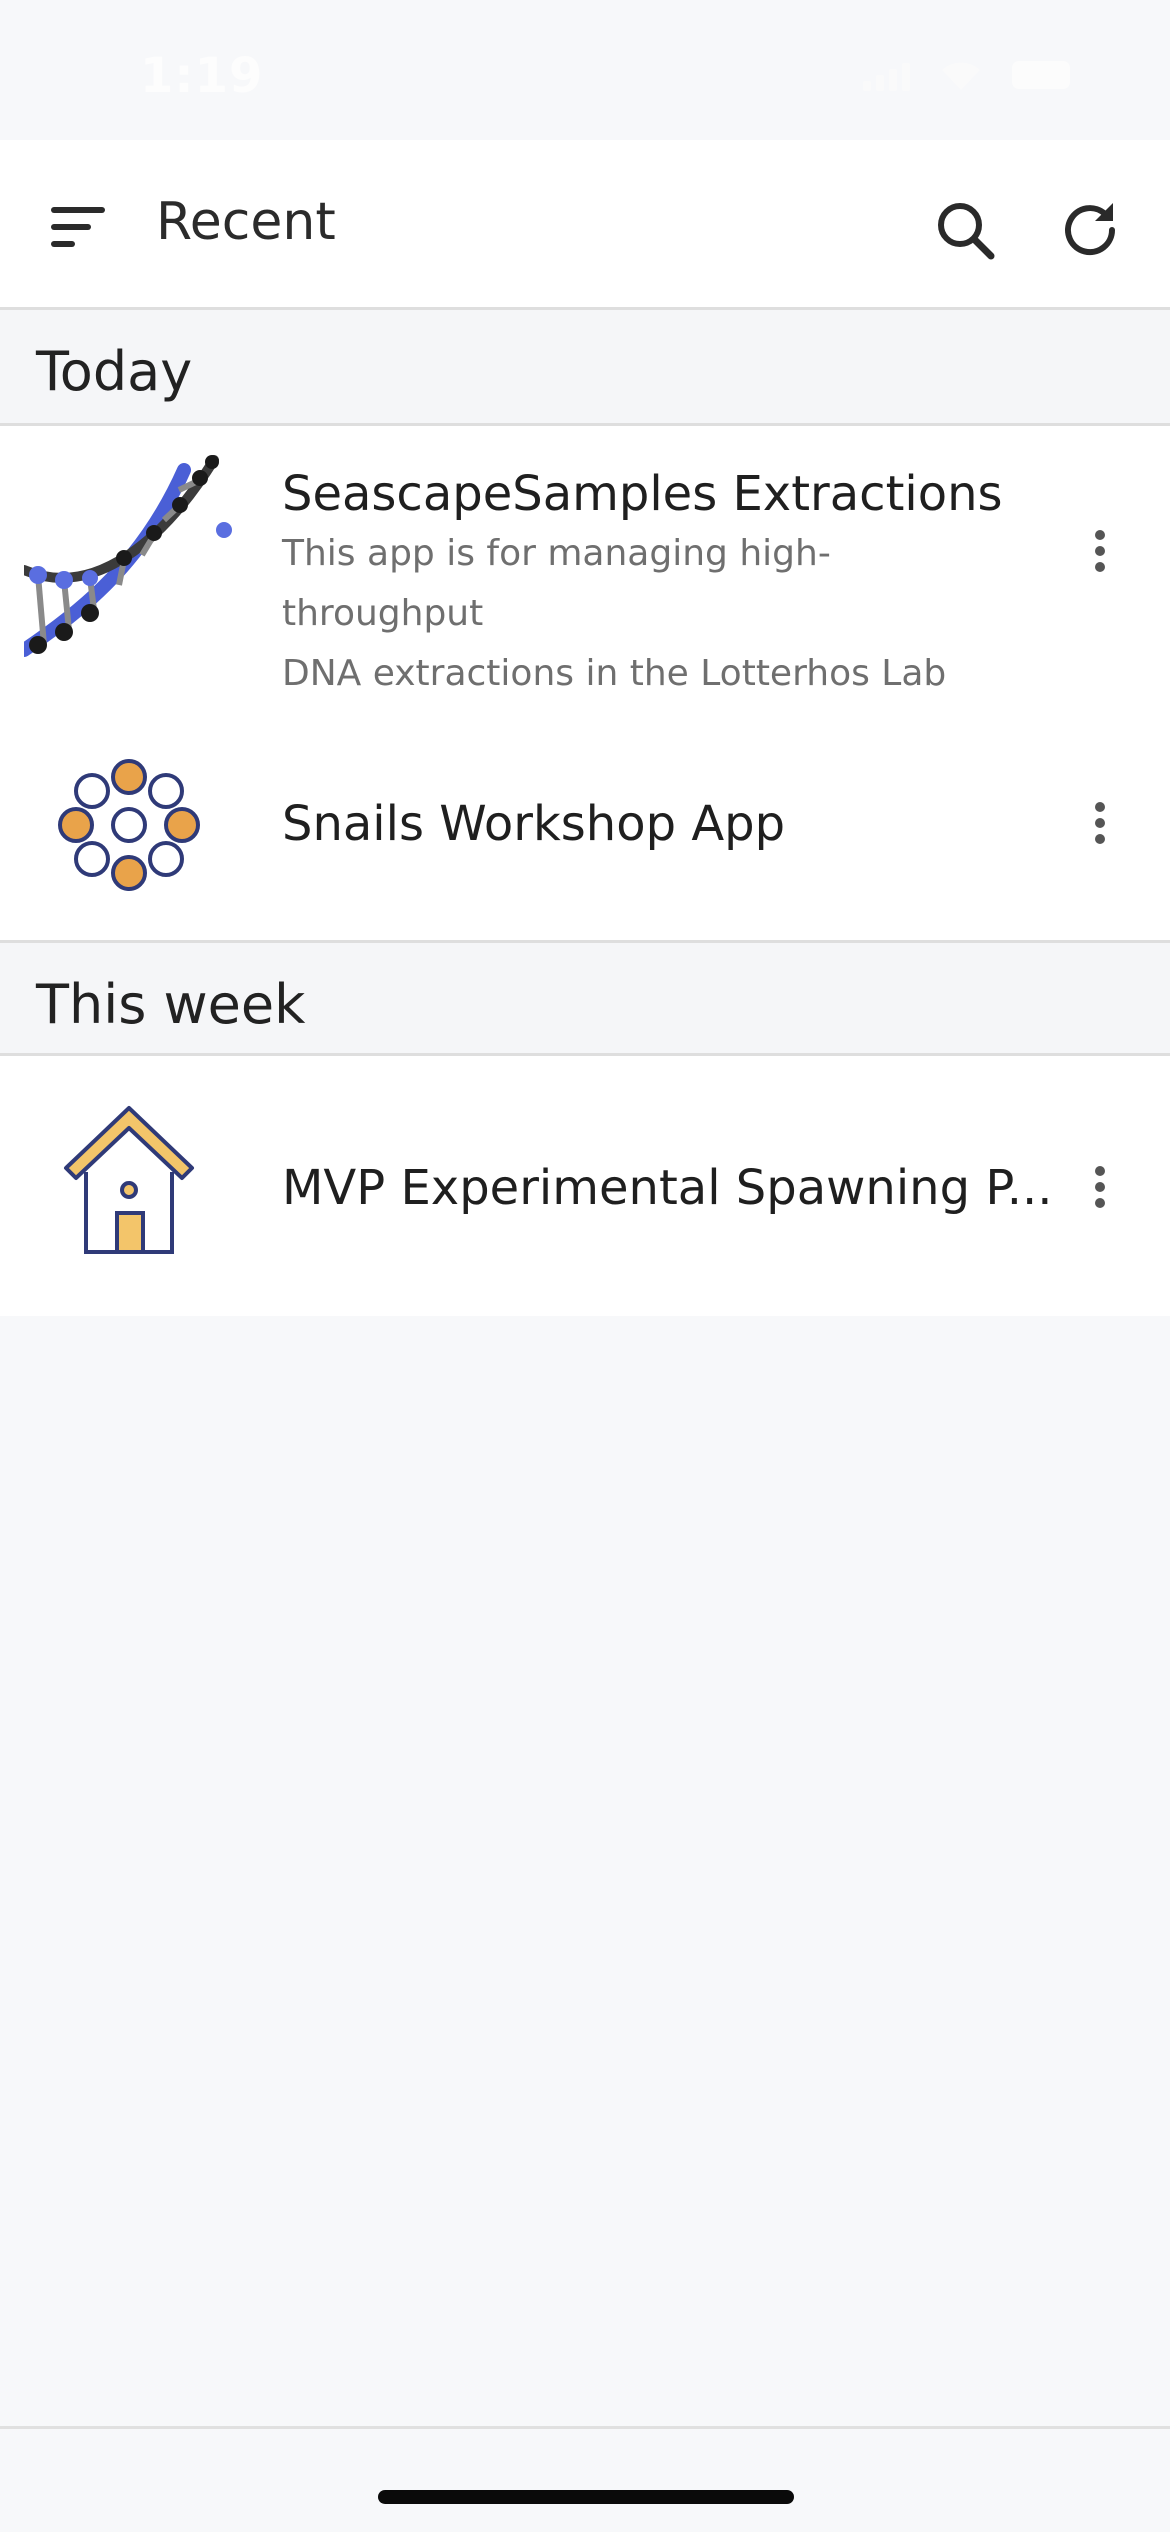  I want to click on battery-icon, so click(1041, 75).